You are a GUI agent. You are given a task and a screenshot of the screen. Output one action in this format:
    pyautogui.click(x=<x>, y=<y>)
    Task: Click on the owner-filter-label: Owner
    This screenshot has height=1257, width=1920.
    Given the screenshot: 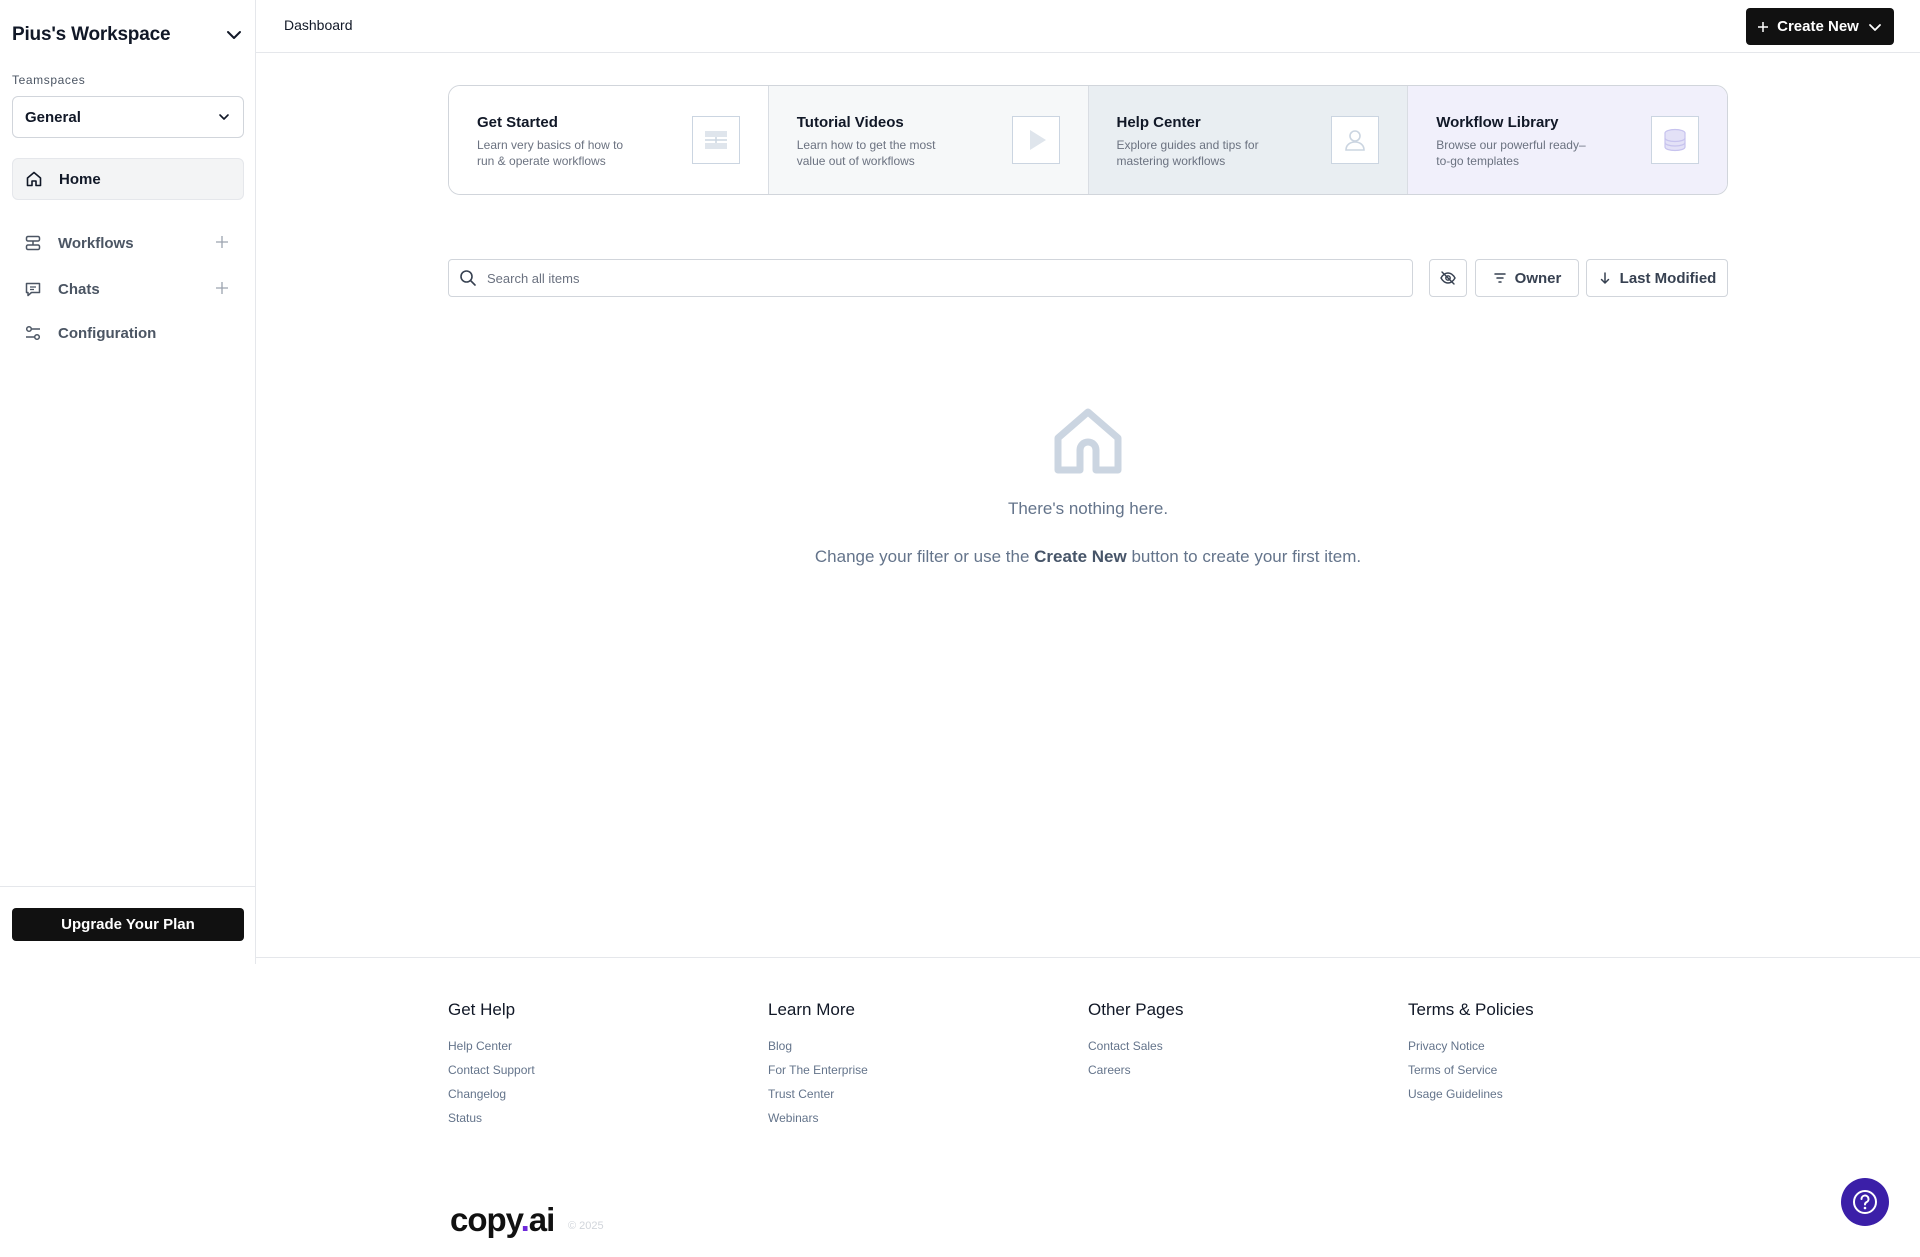 What is the action you would take?
    pyautogui.click(x=1538, y=278)
    